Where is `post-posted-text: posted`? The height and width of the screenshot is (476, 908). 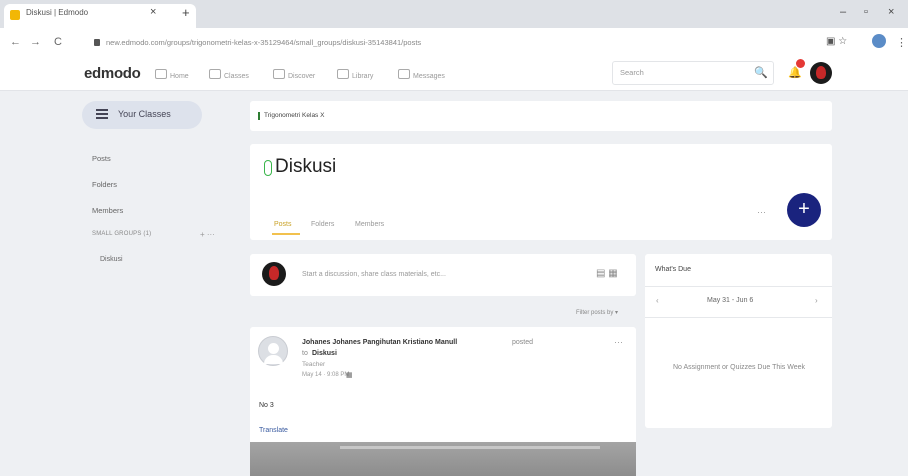
post-posted-text: posted is located at coordinates (523, 342).